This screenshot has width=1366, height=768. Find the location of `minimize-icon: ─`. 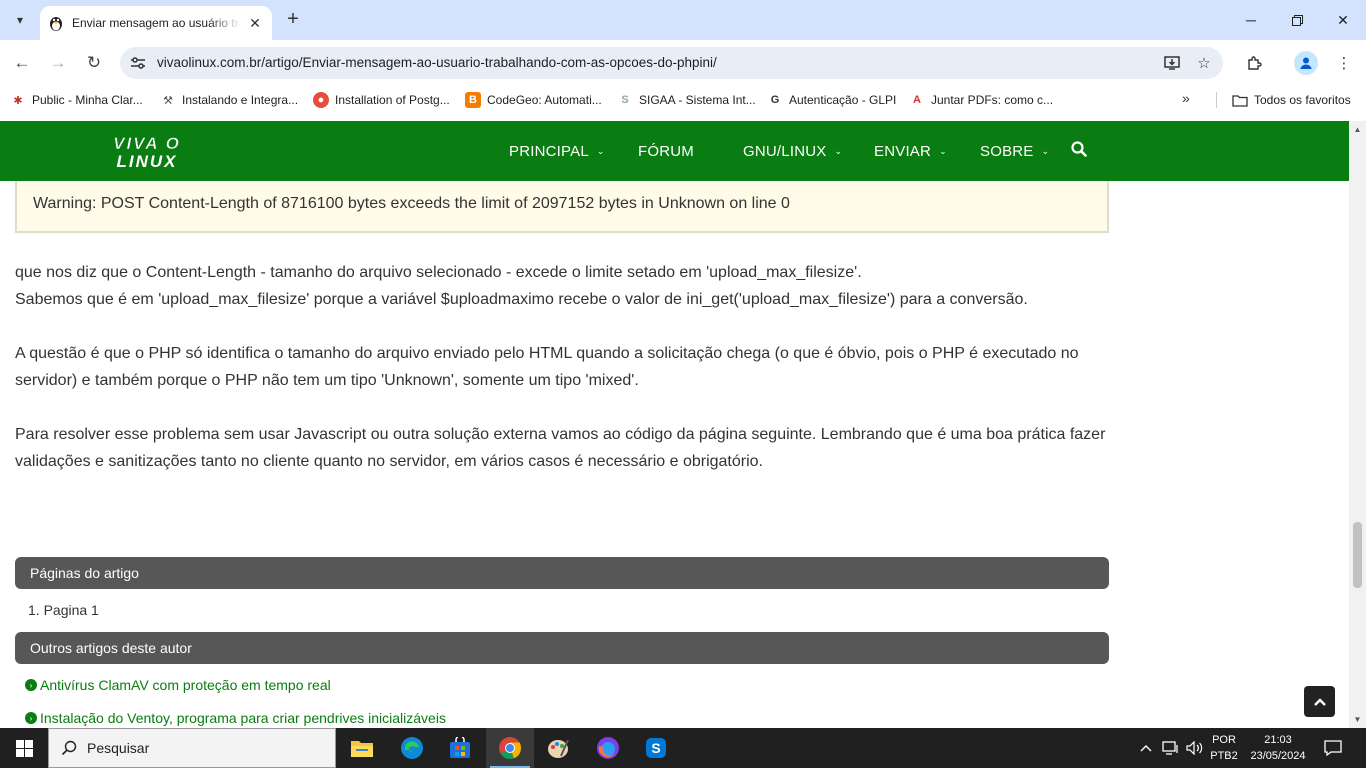

minimize-icon: ─ is located at coordinates (1251, 20).